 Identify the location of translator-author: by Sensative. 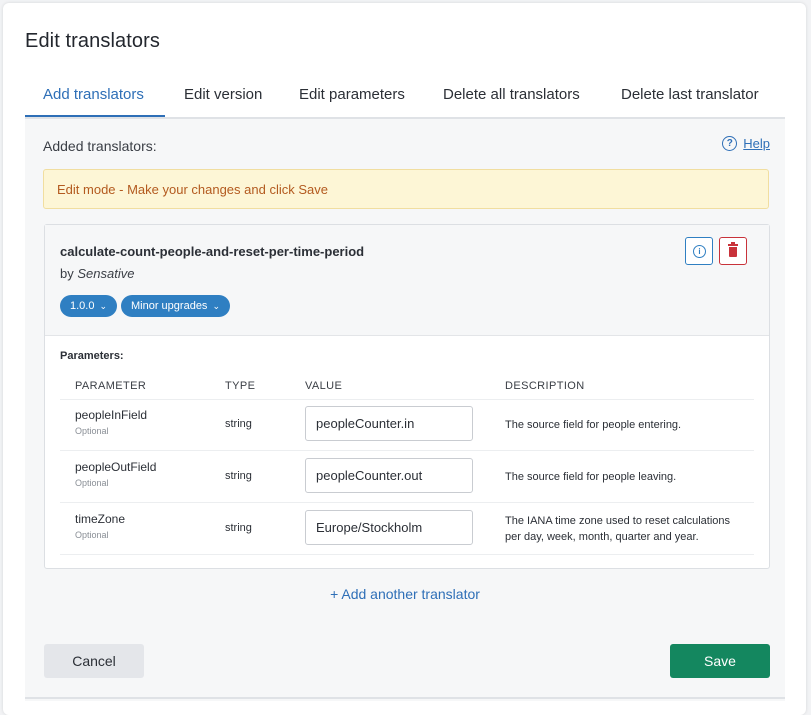
(97, 273).